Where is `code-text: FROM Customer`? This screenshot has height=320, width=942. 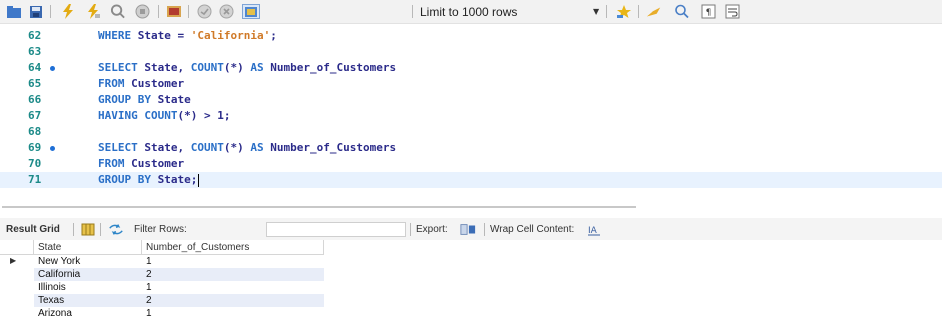
code-text: FROM Customer is located at coordinates (141, 164).